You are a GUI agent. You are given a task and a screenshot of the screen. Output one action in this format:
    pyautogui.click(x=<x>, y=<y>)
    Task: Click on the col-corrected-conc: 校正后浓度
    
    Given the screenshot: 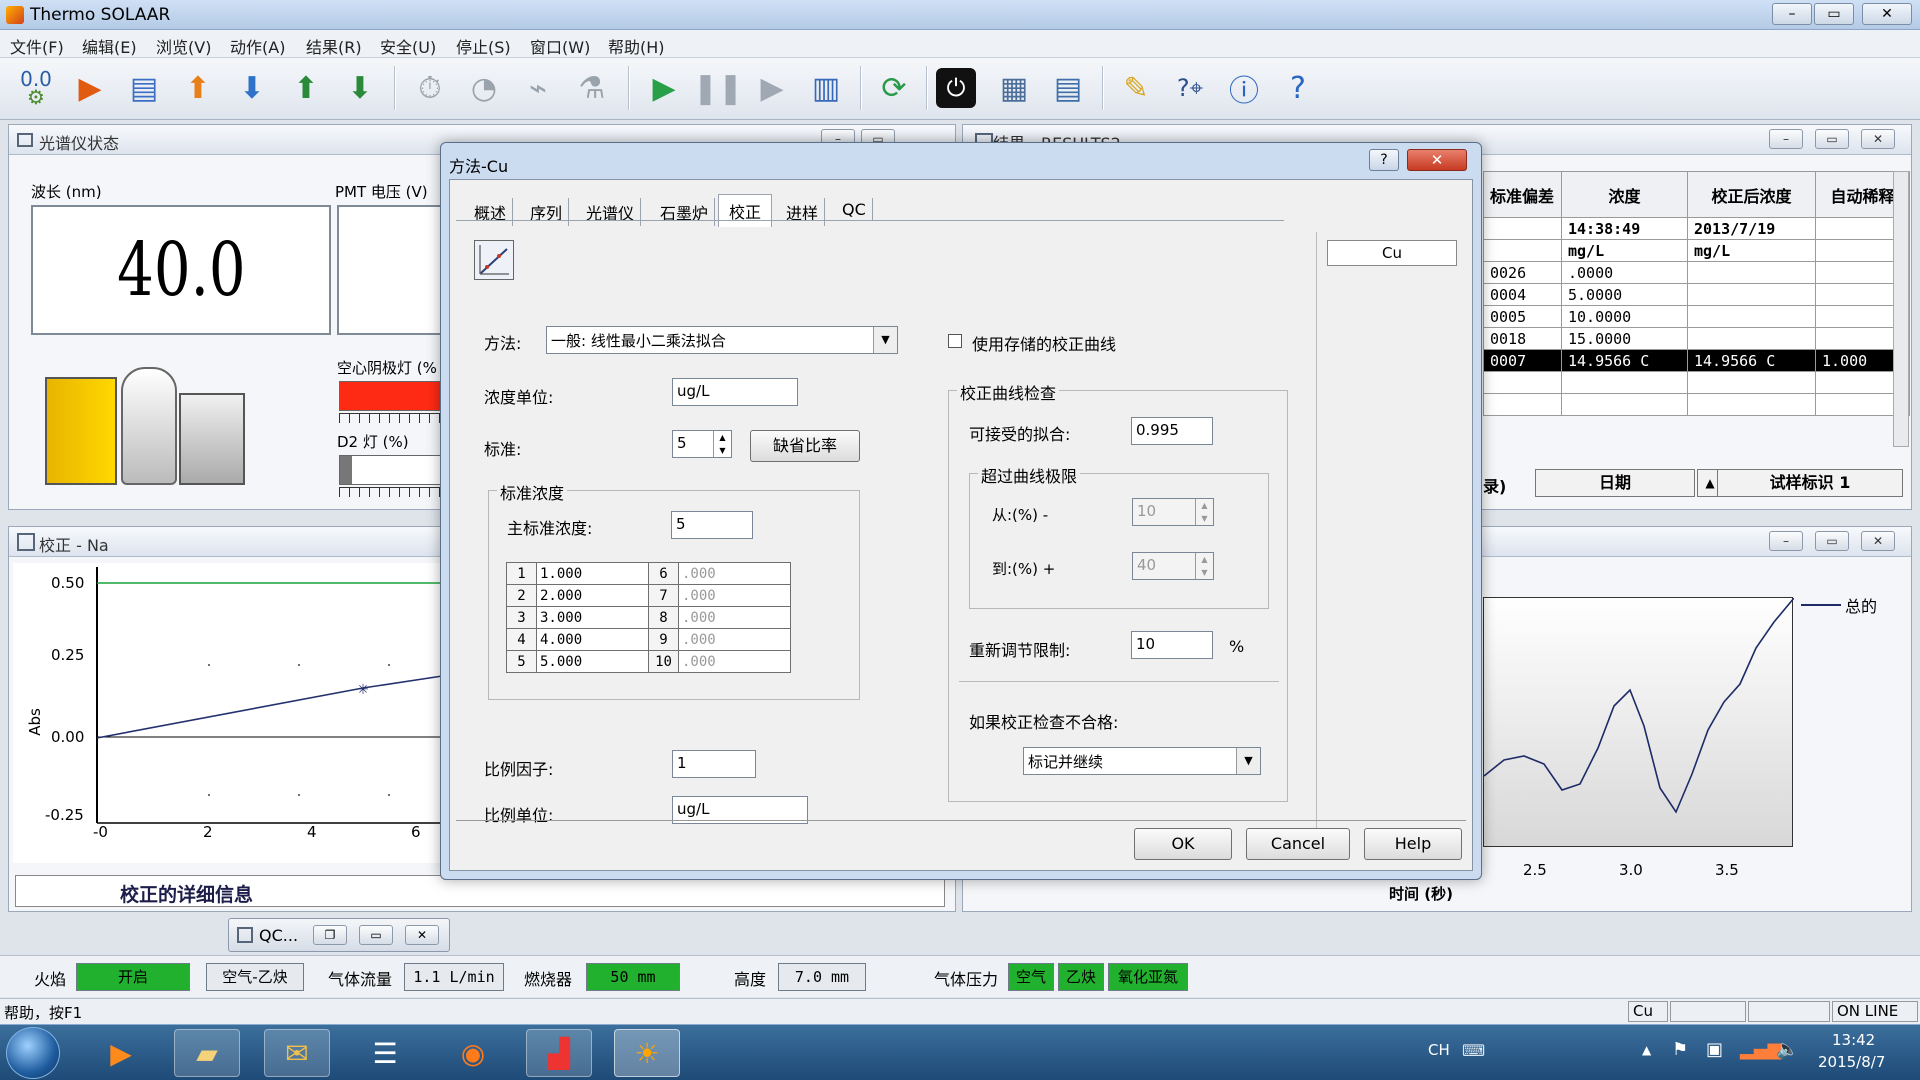 What is the action you would take?
    pyautogui.click(x=1751, y=194)
    